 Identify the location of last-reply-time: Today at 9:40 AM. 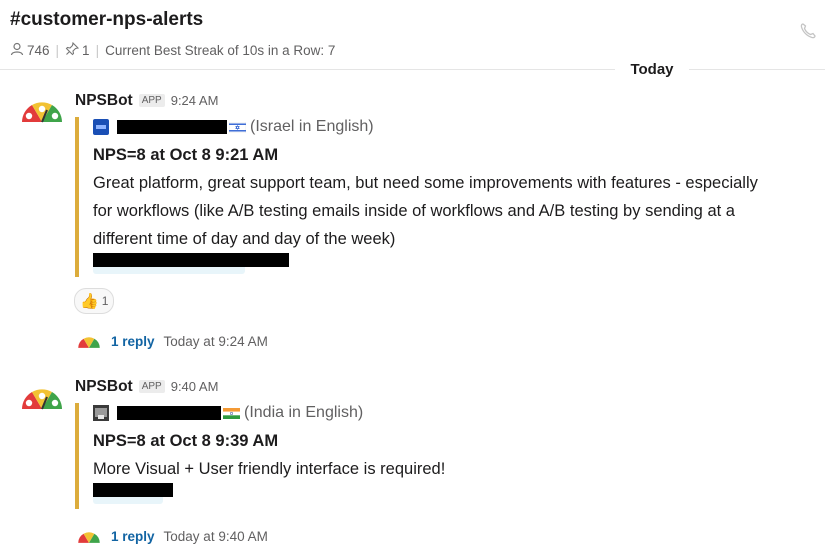
(215, 536).